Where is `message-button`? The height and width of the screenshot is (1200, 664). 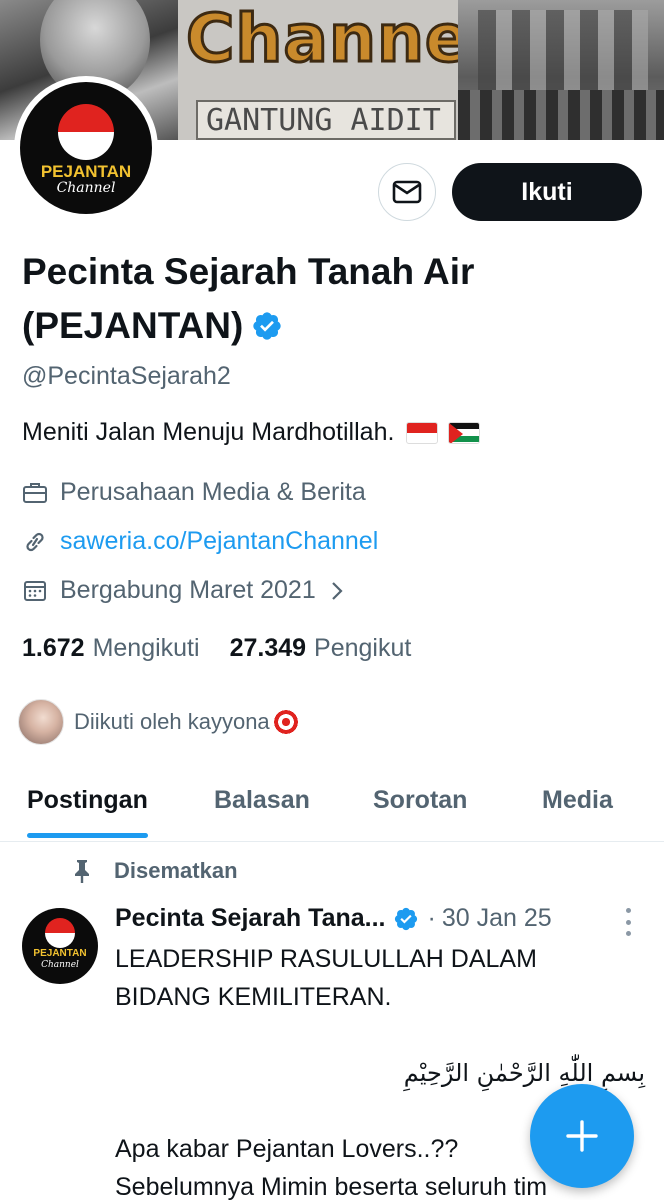 message-button is located at coordinates (407, 192).